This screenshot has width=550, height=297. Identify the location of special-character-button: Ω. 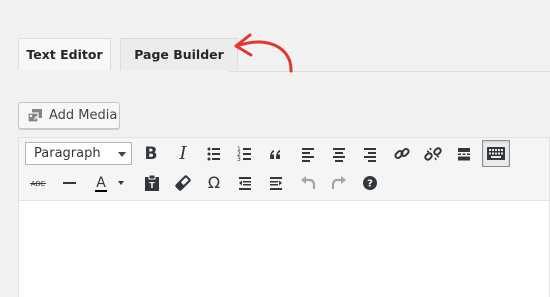
(214, 183).